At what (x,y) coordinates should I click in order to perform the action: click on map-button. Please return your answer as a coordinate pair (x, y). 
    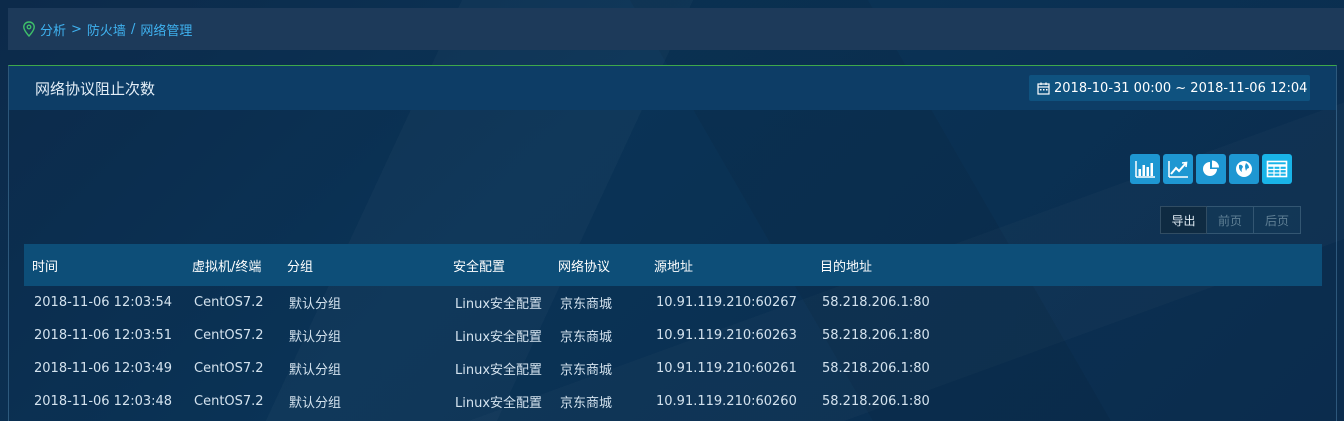
    Looking at the image, I should click on (1244, 169).